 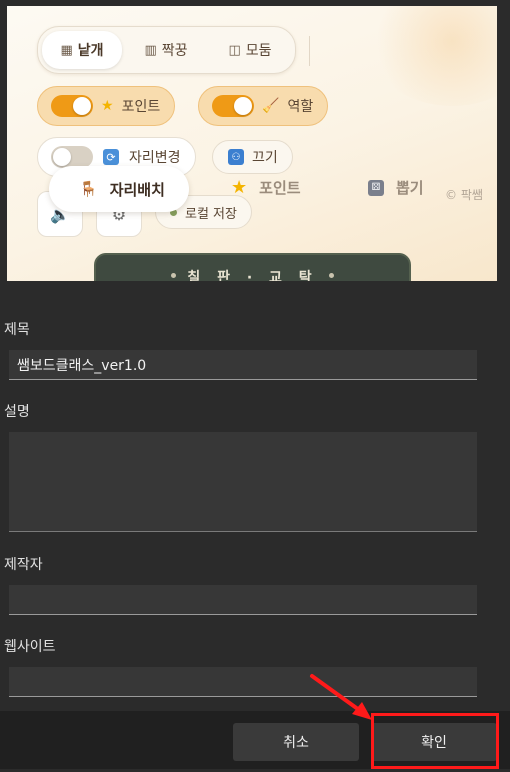 What do you see at coordinates (23, 565) in the screenshot?
I see `author-label: 제작자` at bounding box center [23, 565].